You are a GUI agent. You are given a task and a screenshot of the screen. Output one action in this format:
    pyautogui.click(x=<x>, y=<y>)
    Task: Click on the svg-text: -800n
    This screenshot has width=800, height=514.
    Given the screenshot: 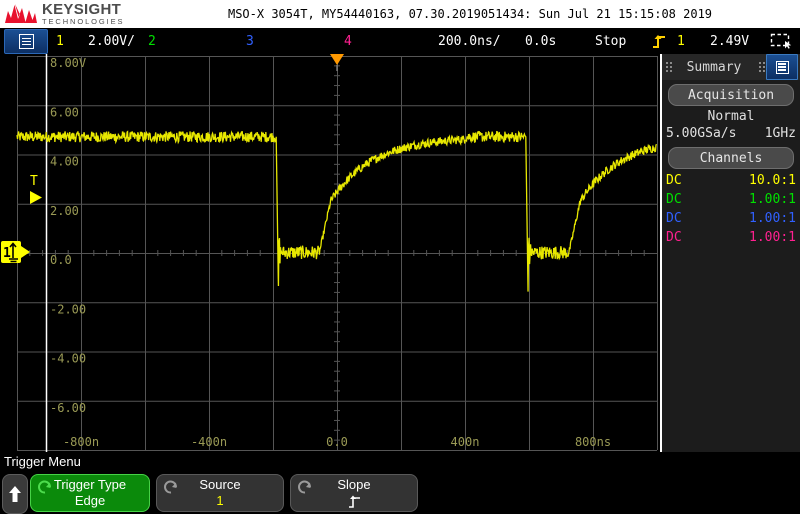 What is the action you would take?
    pyautogui.click(x=81, y=442)
    